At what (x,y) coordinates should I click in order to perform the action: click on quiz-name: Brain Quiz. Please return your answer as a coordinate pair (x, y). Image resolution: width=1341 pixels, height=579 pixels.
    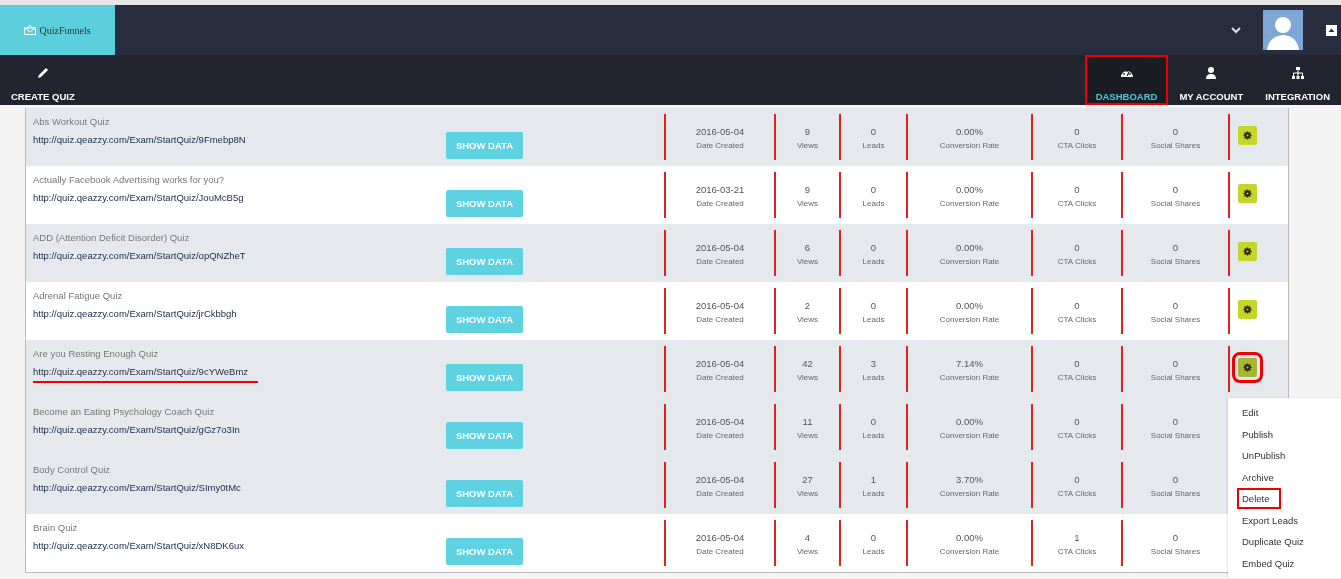
    Looking at the image, I should click on (56, 527).